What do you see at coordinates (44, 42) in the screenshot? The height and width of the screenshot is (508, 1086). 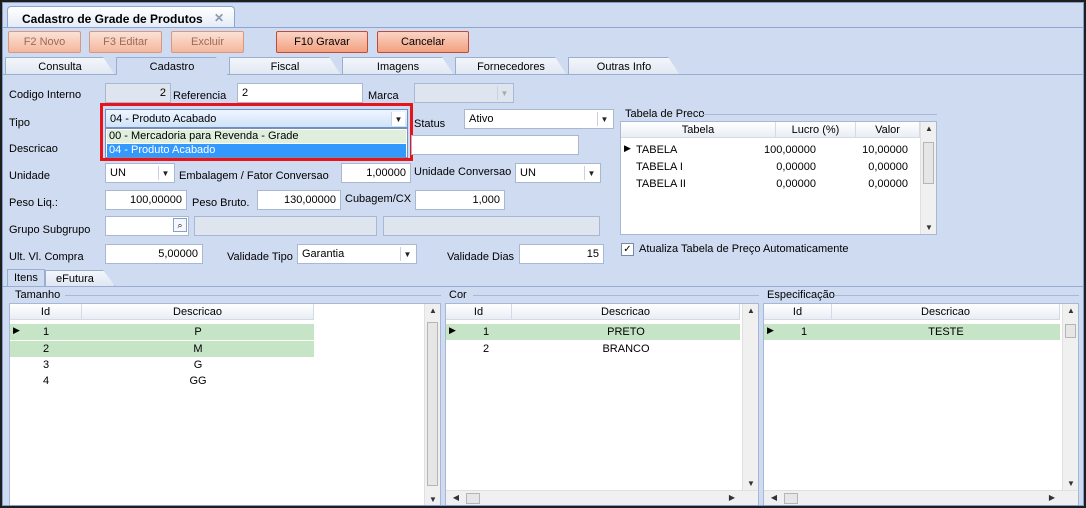 I see `novo-button: F2 Novo` at bounding box center [44, 42].